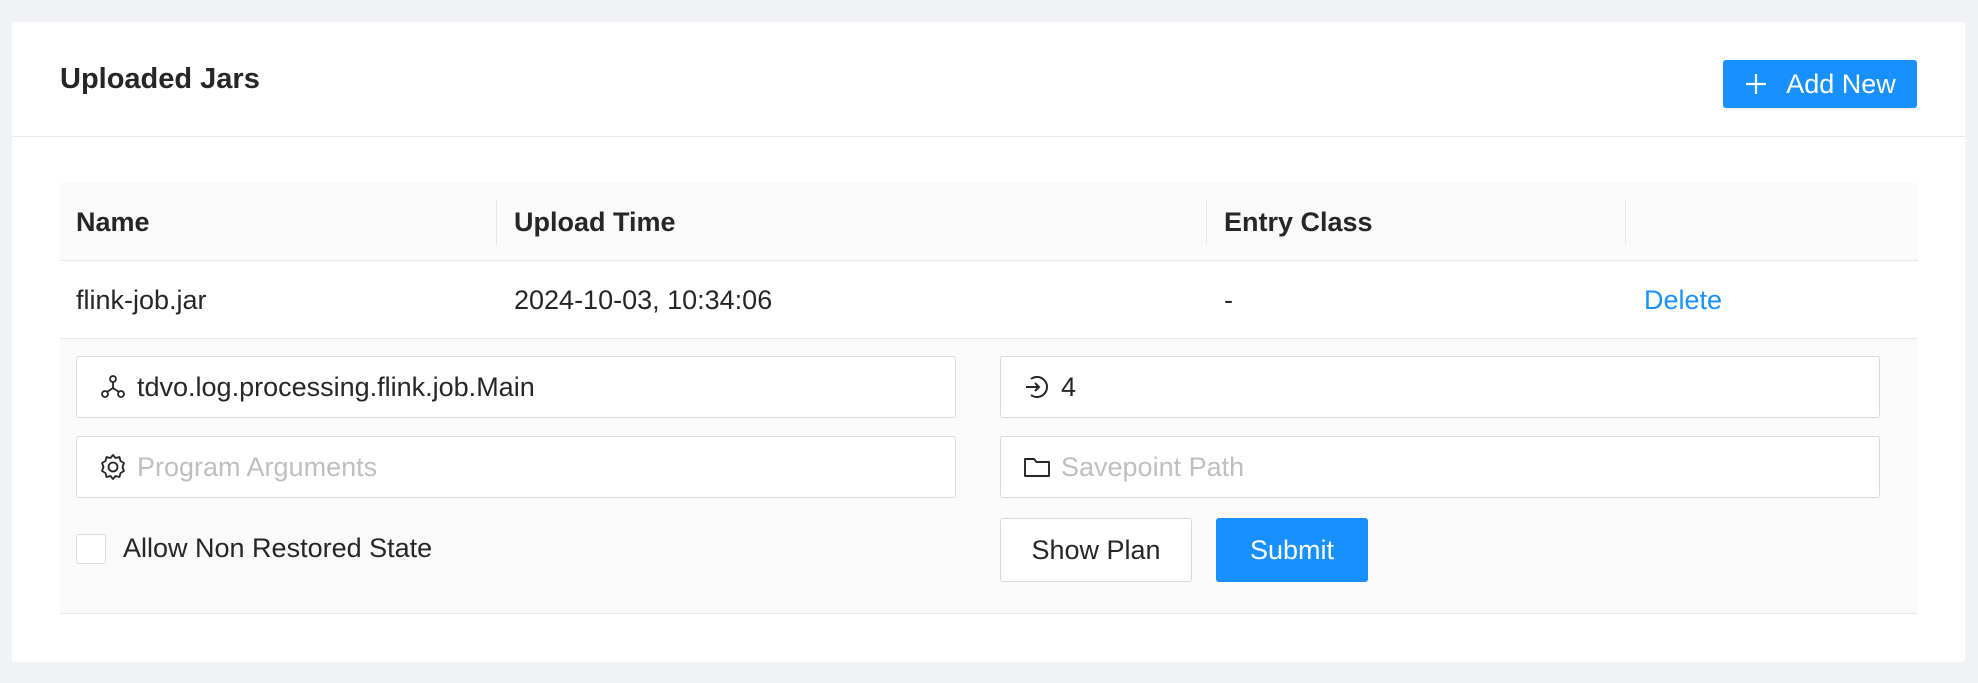 The image size is (1978, 683). What do you see at coordinates (1153, 466) in the screenshot?
I see `savepoint-path-placeholder: Savepoint Path` at bounding box center [1153, 466].